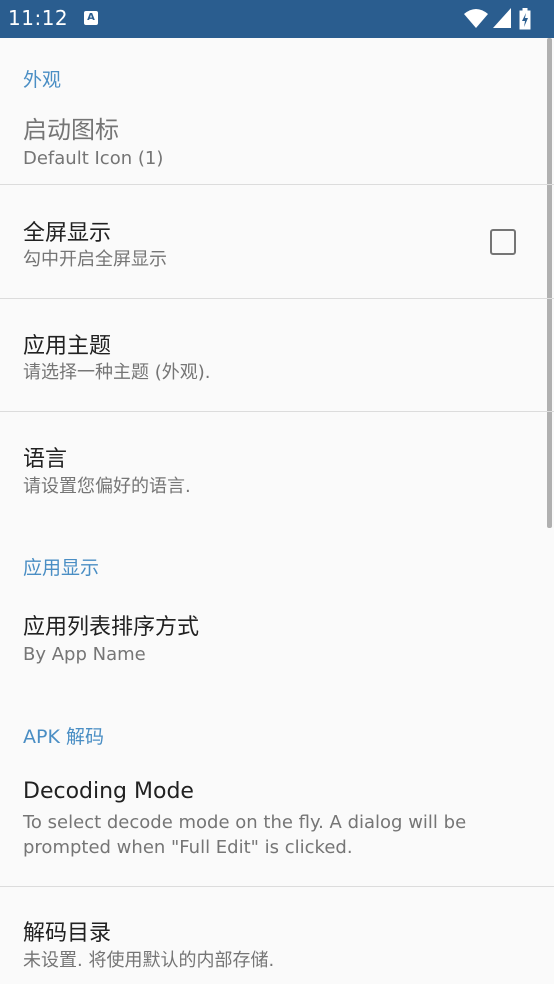 This screenshot has width=554, height=984. I want to click on pref-decoding-mode-title: Decoding Mode, so click(108, 791).